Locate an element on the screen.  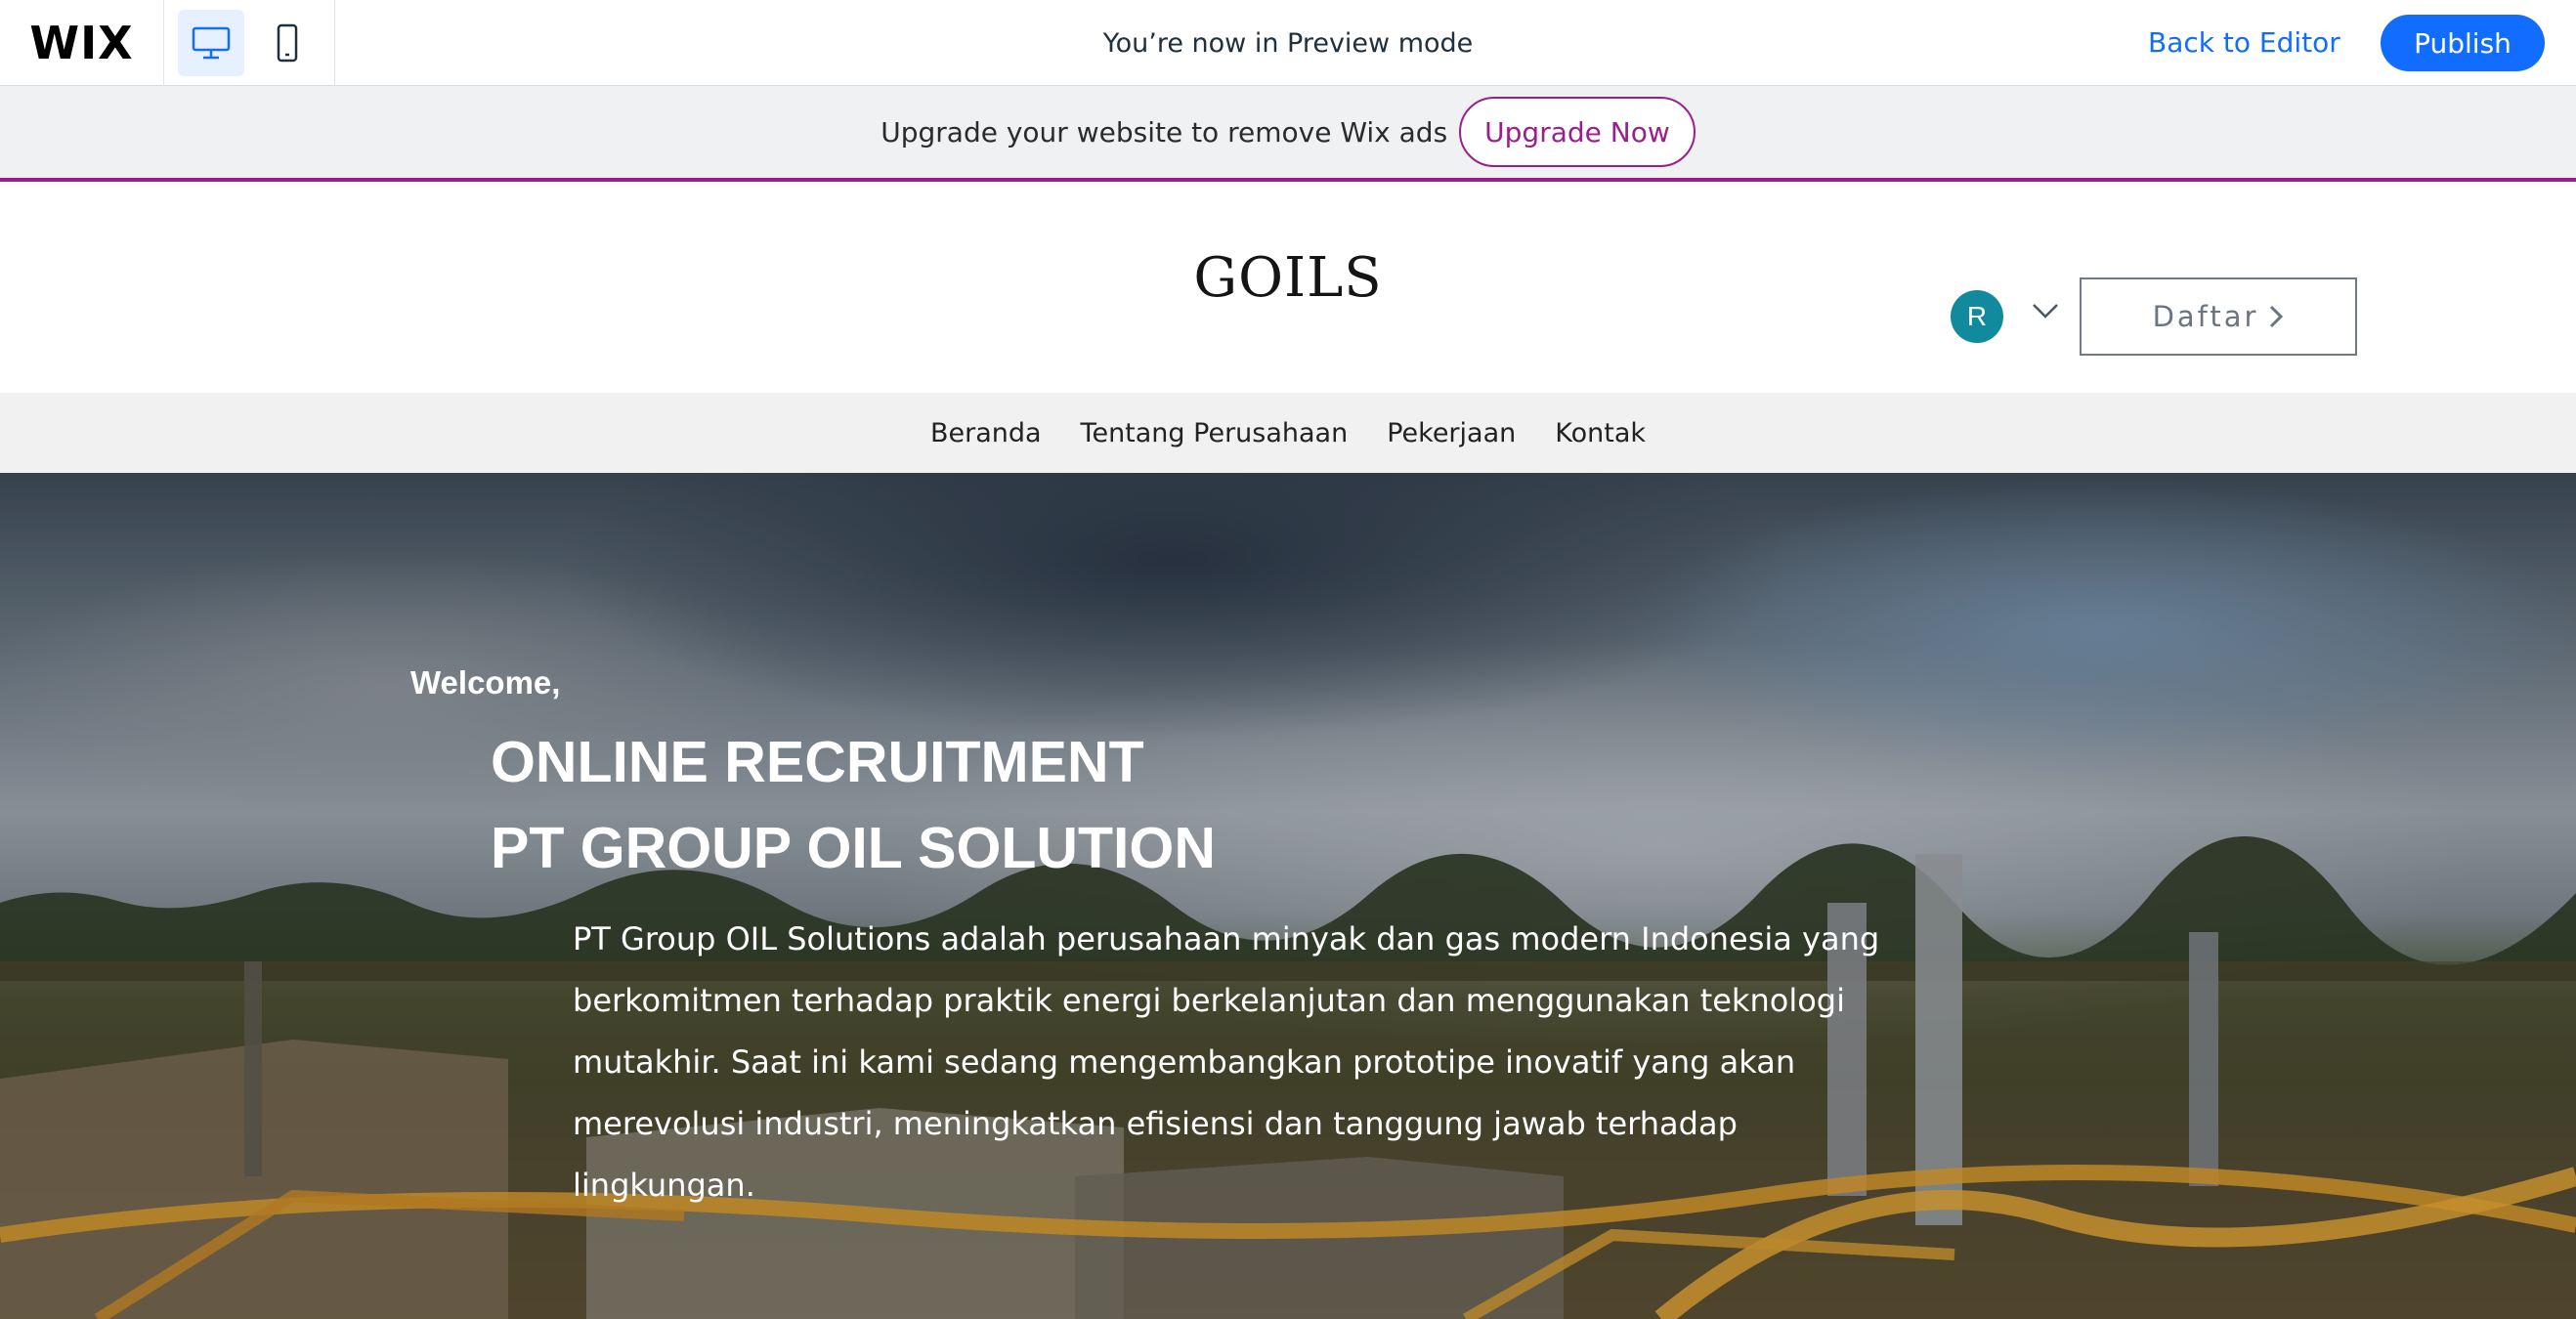
signup-button-label: Daftar is located at coordinates (2205, 316).